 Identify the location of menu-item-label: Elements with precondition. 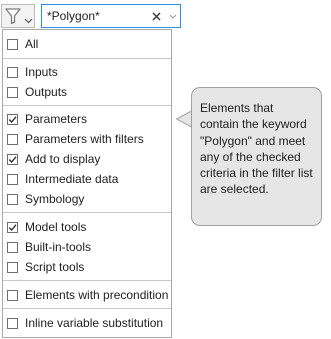
(97, 295).